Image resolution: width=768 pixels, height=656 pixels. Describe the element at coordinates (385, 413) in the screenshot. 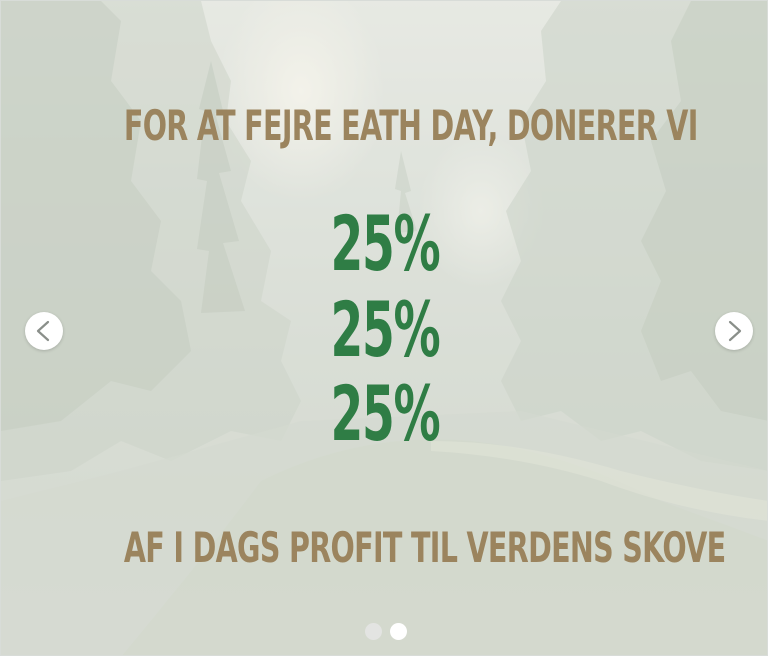

I see `percent-value-3: 25%` at that location.